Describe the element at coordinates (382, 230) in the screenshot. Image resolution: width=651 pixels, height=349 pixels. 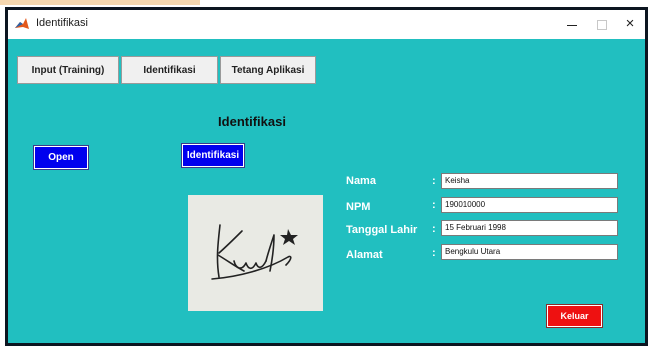
I see `tanggal-lahir-label: Tanggal Lahir` at that location.